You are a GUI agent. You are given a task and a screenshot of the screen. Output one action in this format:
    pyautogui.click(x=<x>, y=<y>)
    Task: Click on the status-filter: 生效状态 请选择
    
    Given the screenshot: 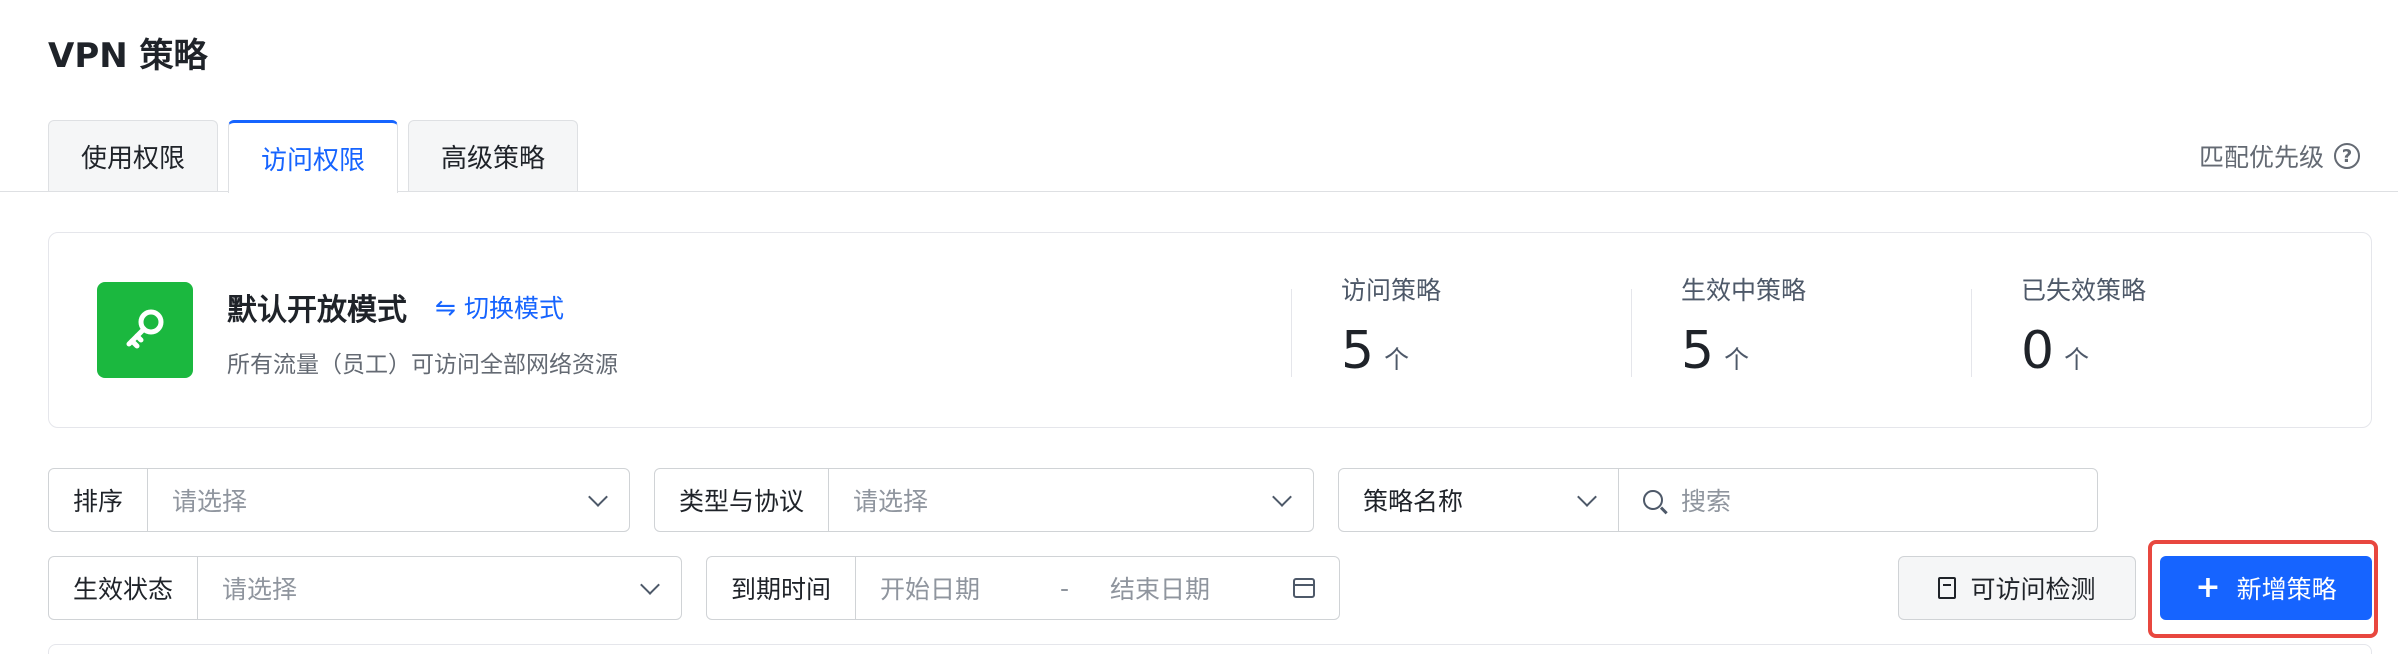 What is the action you would take?
    pyautogui.click(x=365, y=588)
    